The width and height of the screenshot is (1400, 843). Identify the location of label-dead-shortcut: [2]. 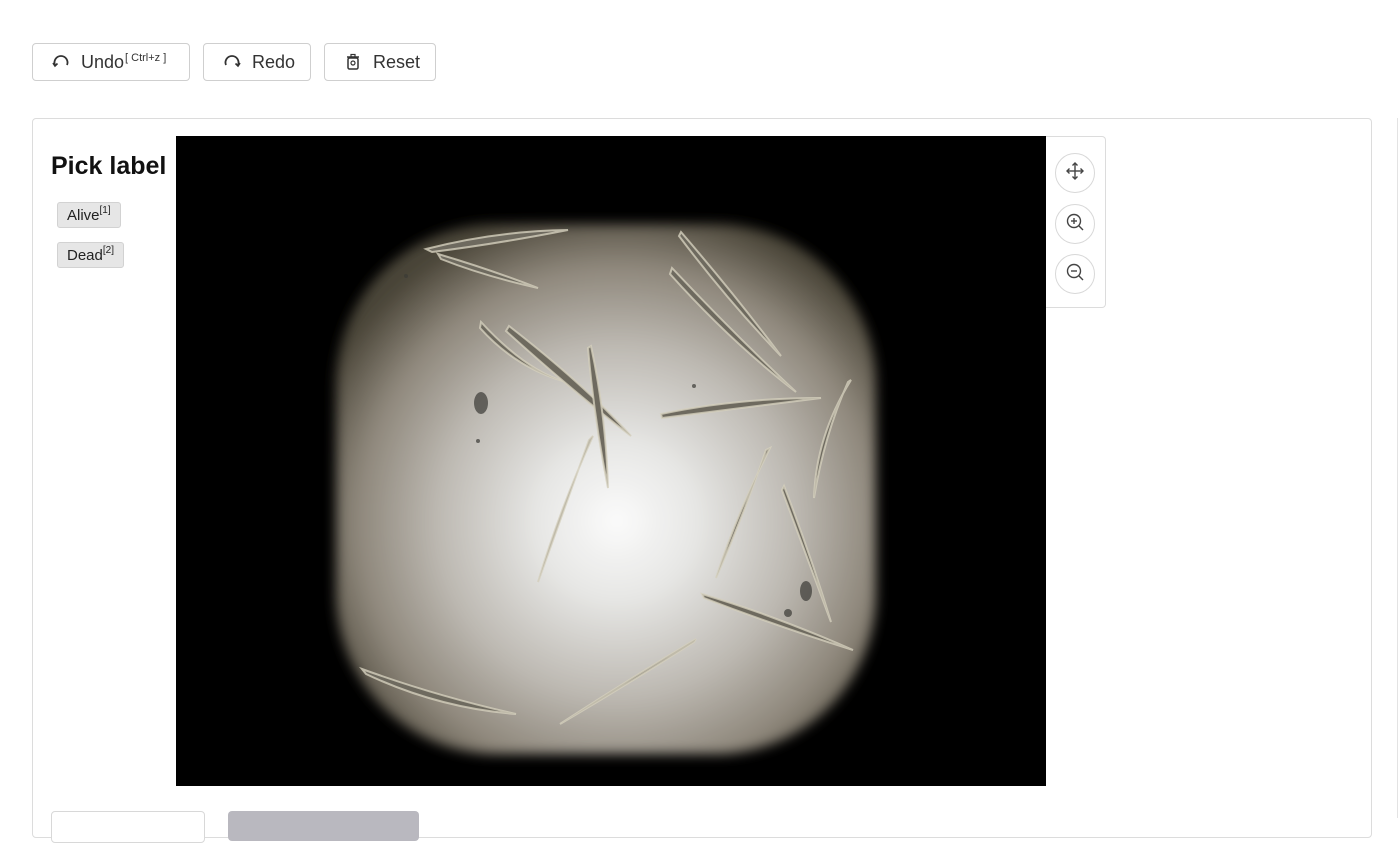
(108, 250).